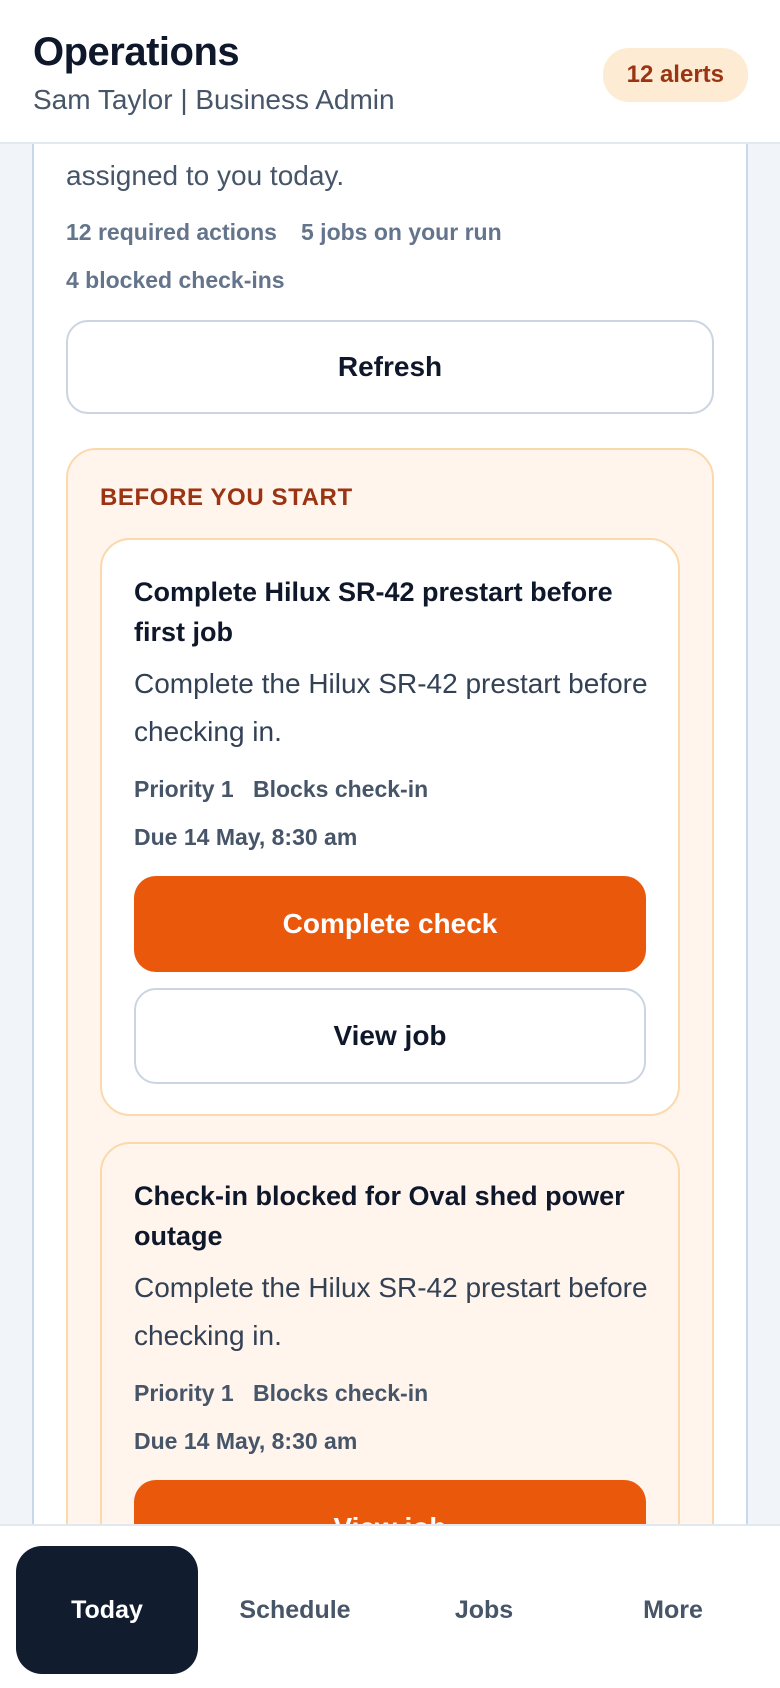  What do you see at coordinates (390, 1036) in the screenshot?
I see `view-job-button: View job` at bounding box center [390, 1036].